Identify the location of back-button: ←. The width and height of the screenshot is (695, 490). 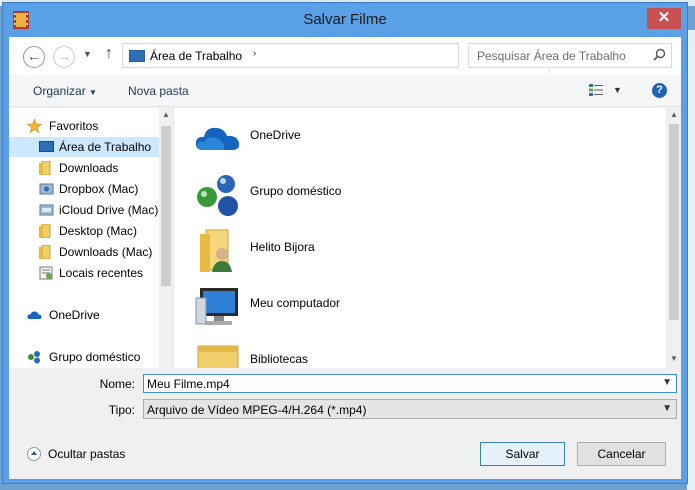
(34, 57).